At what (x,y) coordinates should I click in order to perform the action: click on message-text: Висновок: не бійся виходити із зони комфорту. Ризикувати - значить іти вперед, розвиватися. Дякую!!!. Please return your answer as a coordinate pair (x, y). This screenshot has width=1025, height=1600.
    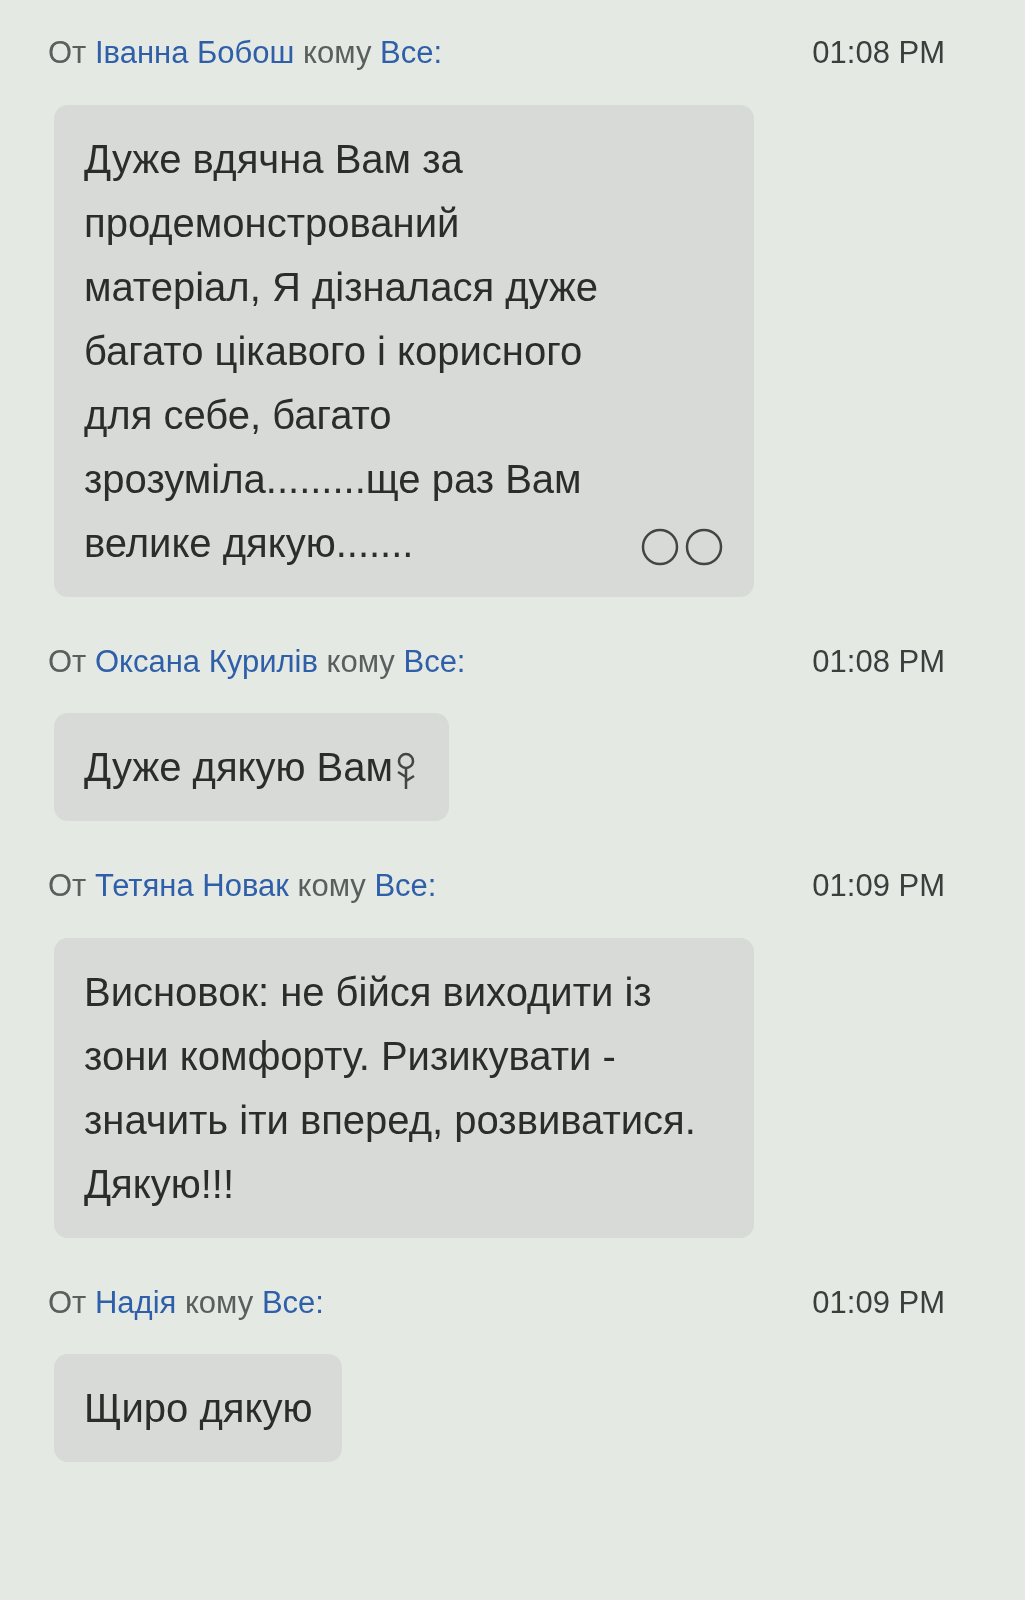
    Looking at the image, I should click on (390, 1088).